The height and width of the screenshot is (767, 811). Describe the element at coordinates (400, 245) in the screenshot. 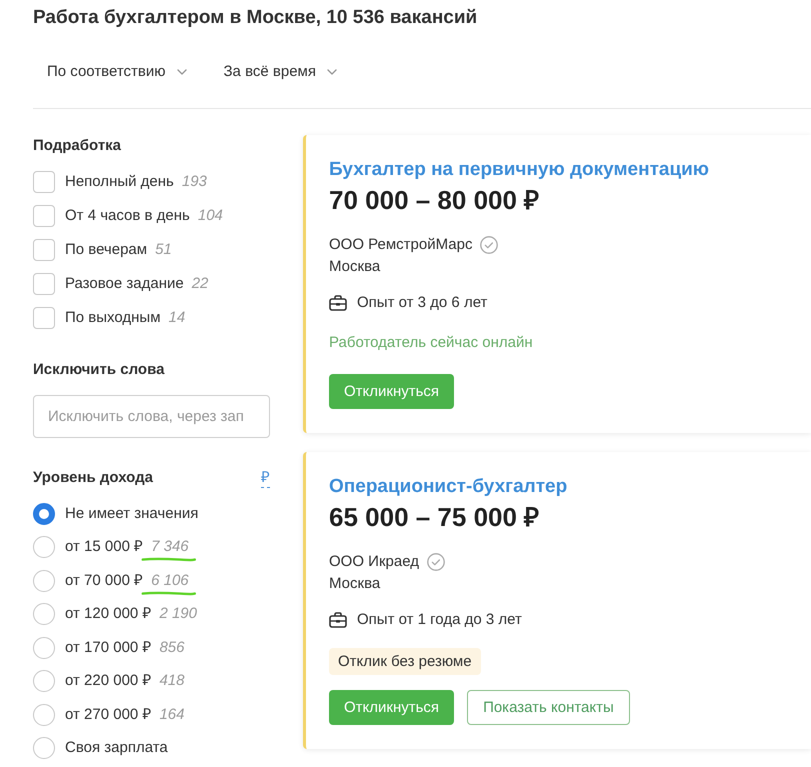

I see `company-name: ООО РемстройМарс` at that location.